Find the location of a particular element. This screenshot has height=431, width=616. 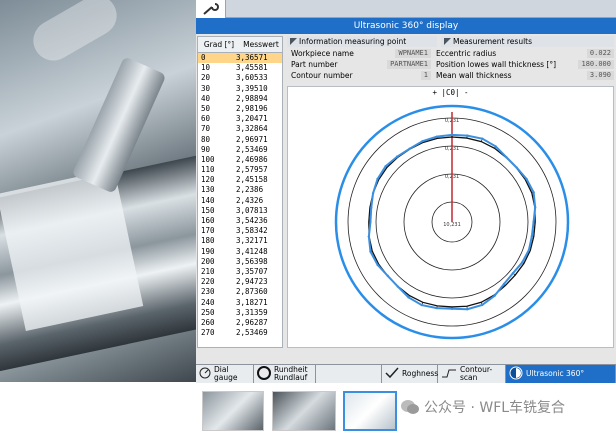

table-row: 110 2,57957 is located at coordinates (240, 170).